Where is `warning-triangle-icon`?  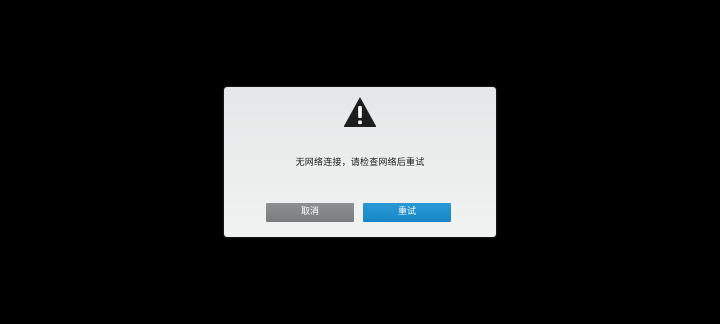 warning-triangle-icon is located at coordinates (360, 112).